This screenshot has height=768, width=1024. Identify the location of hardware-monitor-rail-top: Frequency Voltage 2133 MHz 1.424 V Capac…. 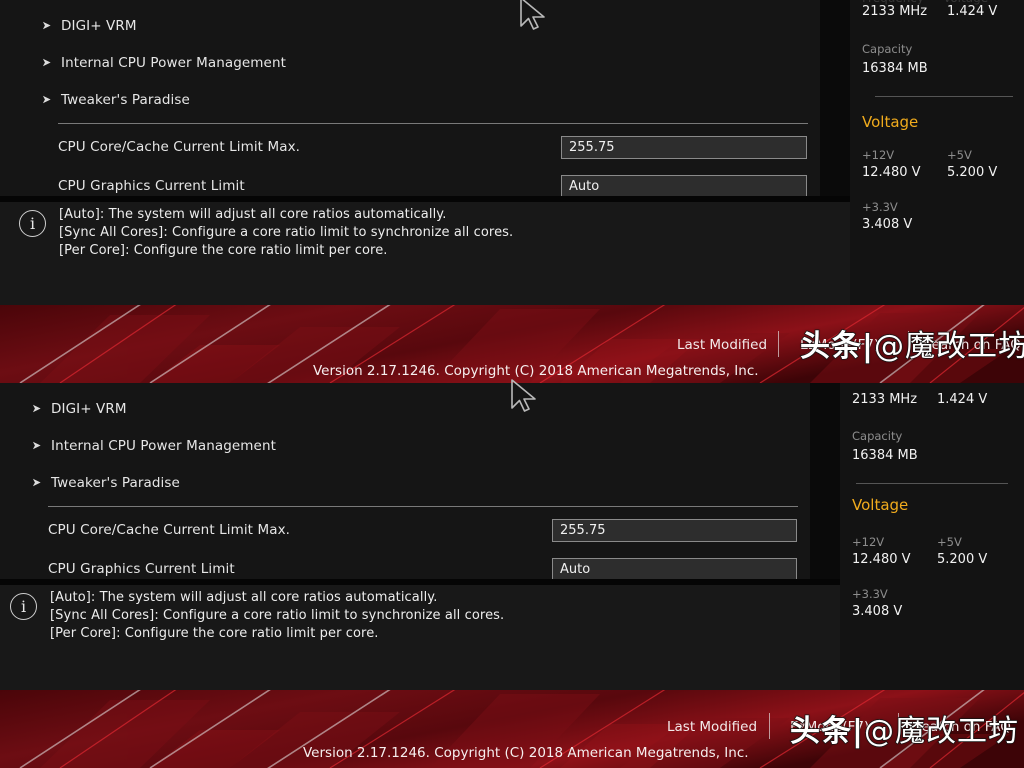
(937, 152).